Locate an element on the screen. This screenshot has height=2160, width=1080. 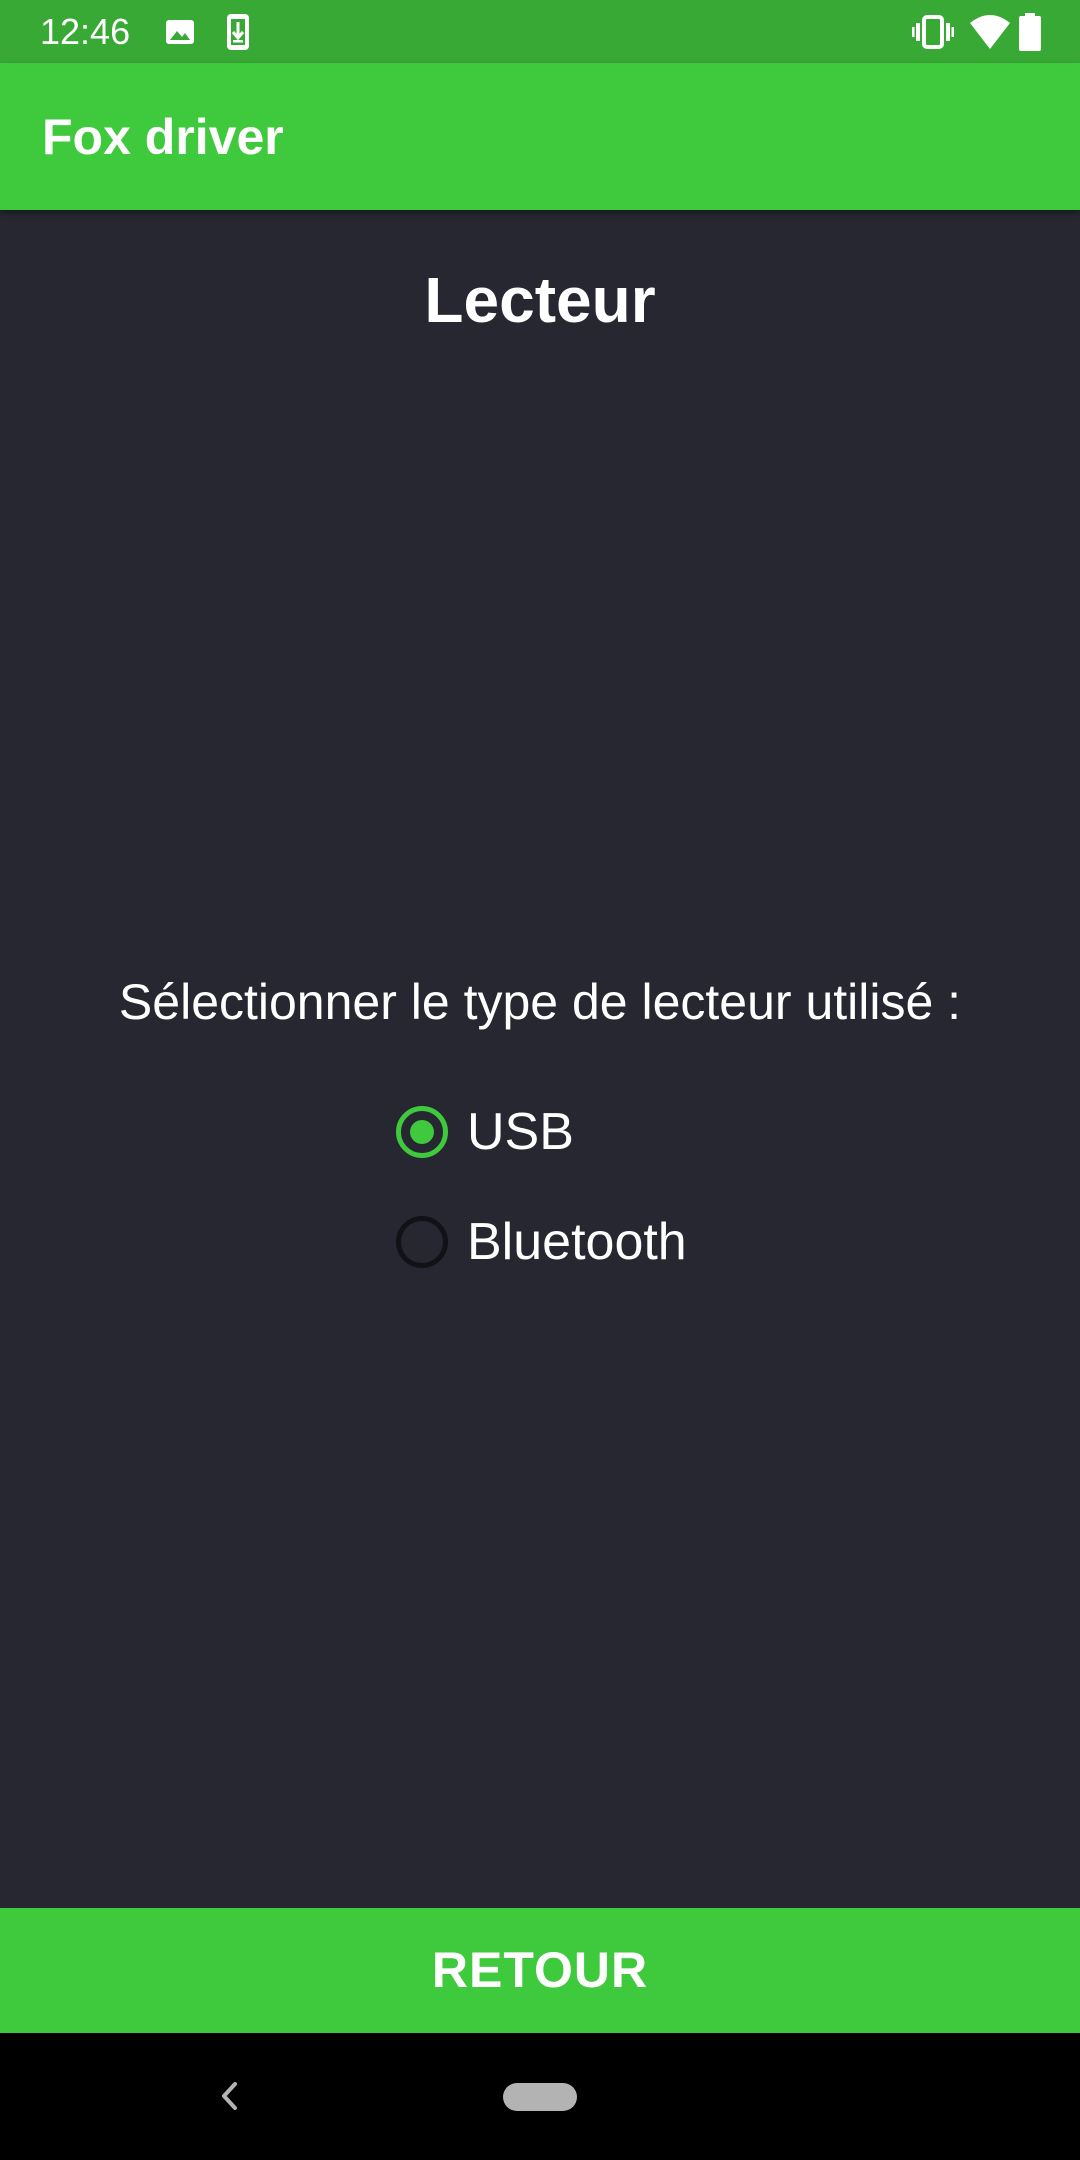
radio-unchecked-icon is located at coordinates (422, 1242).